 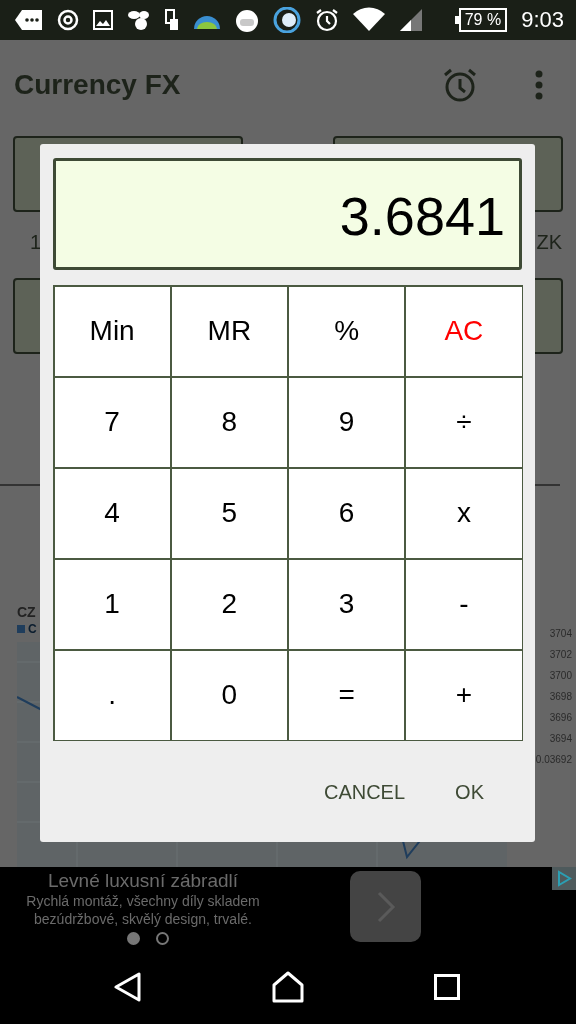 What do you see at coordinates (287, 214) in the screenshot?
I see `calculator-display: 3.6841` at bounding box center [287, 214].